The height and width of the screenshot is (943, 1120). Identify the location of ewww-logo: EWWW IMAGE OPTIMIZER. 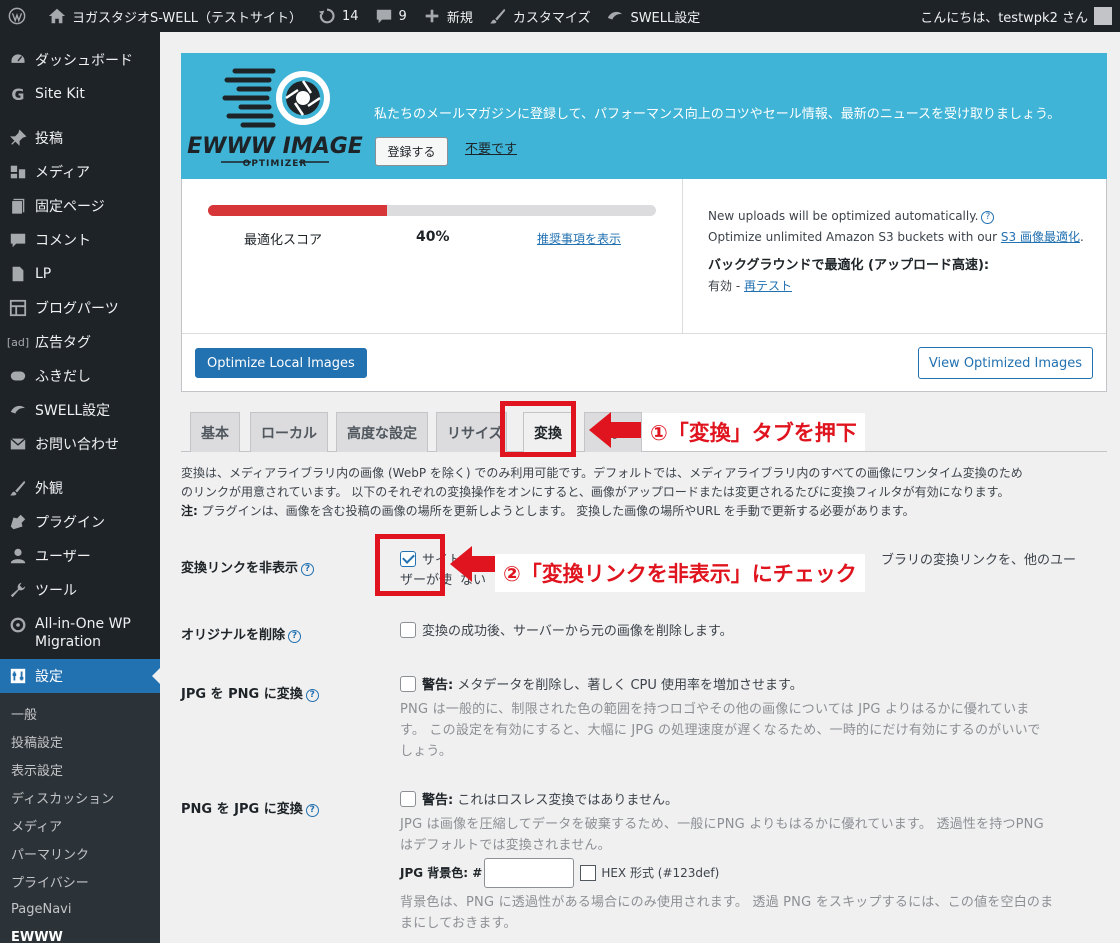
(275, 118).